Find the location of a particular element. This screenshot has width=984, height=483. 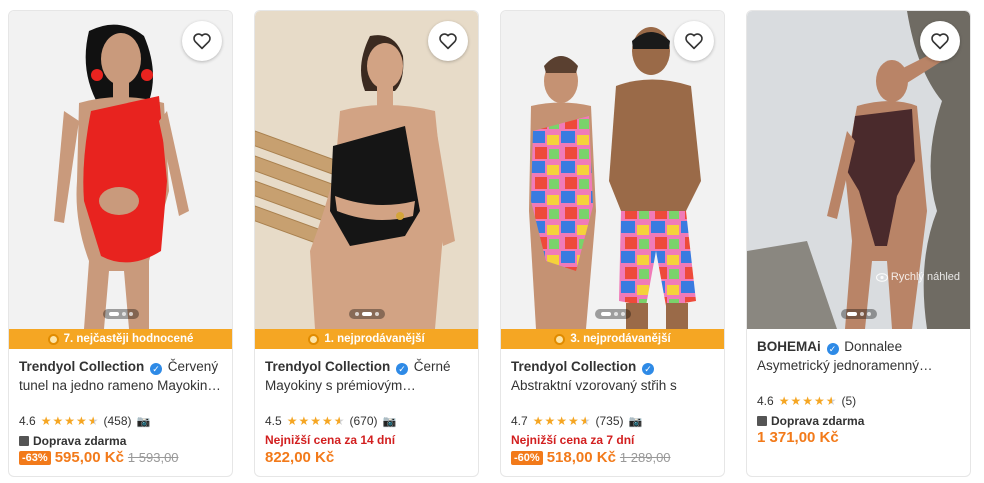

review-count: (670) is located at coordinates (363, 421).